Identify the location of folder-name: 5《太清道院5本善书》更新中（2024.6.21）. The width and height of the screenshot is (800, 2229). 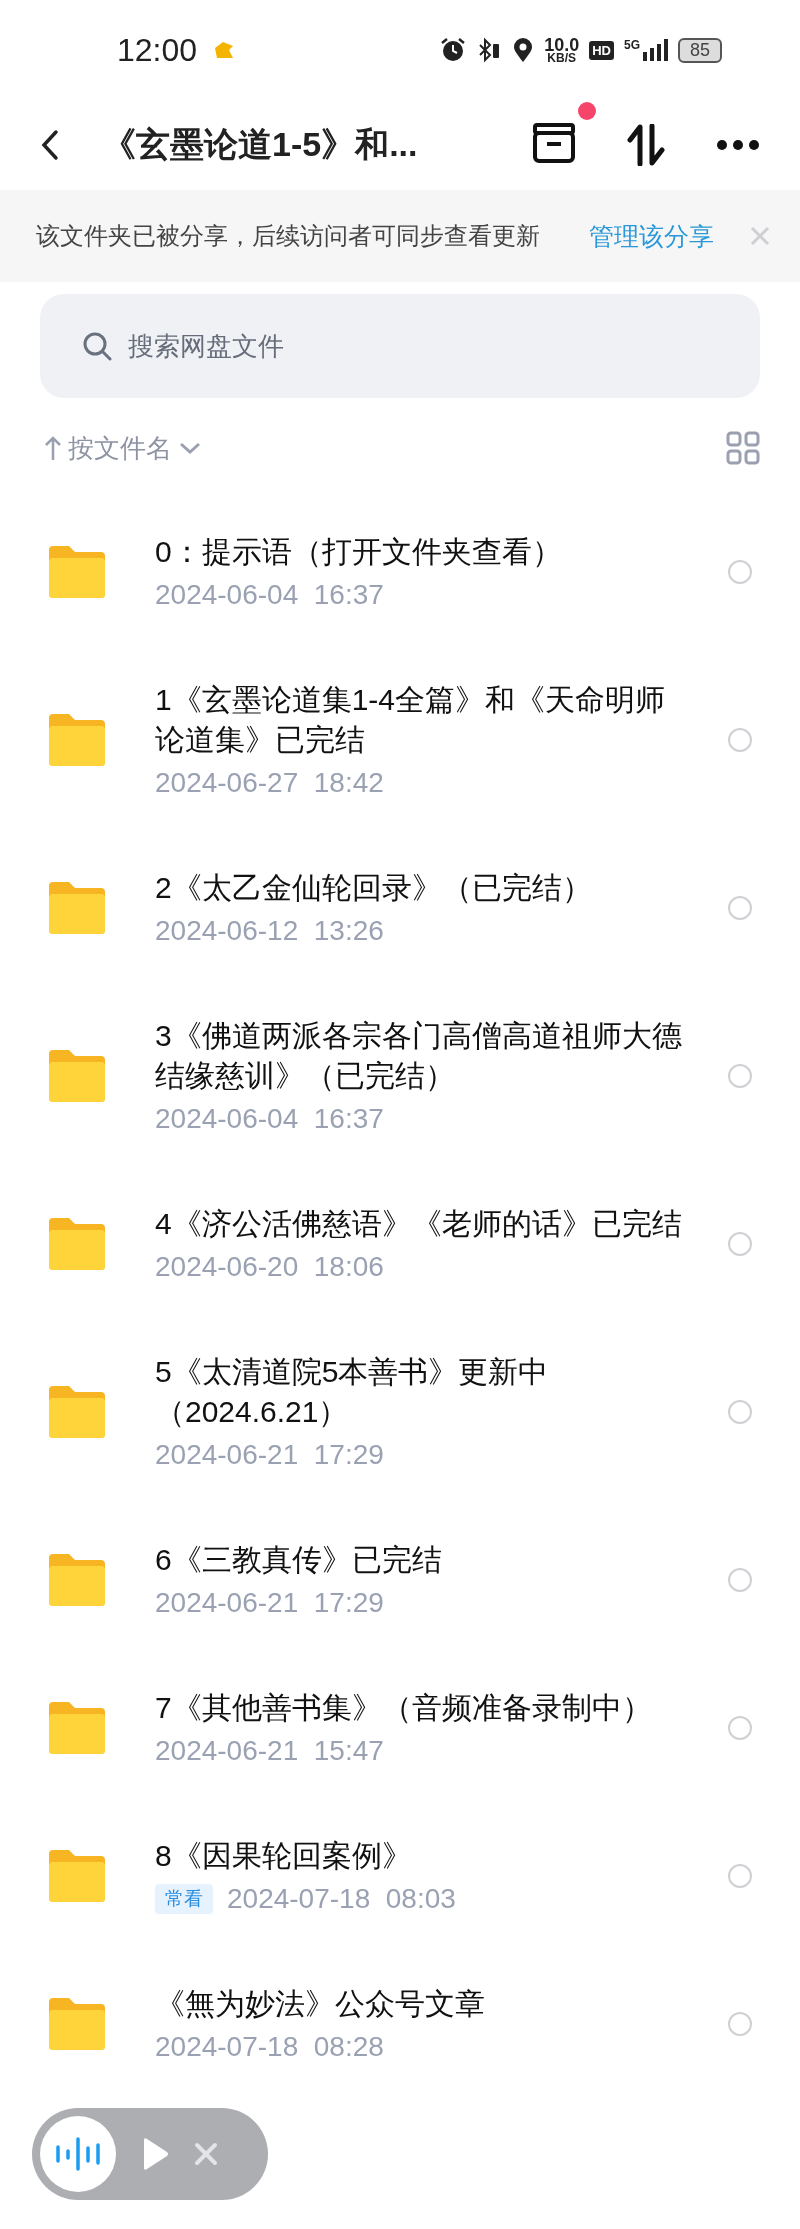
(352, 1392).